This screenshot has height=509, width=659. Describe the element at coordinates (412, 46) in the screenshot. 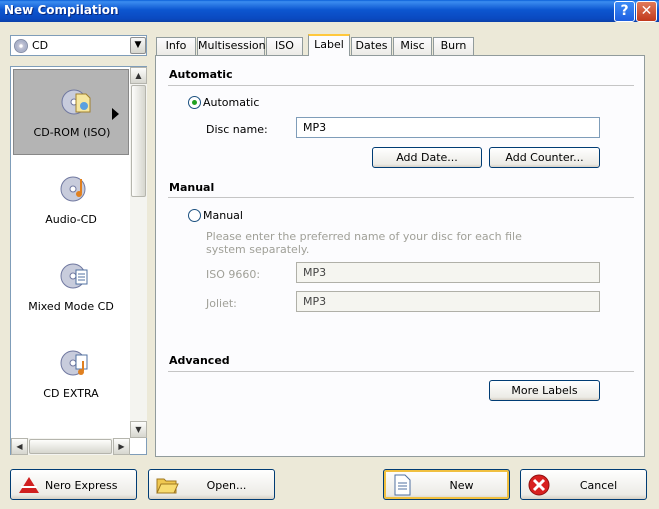

I see `tab-misc: Misc` at that location.